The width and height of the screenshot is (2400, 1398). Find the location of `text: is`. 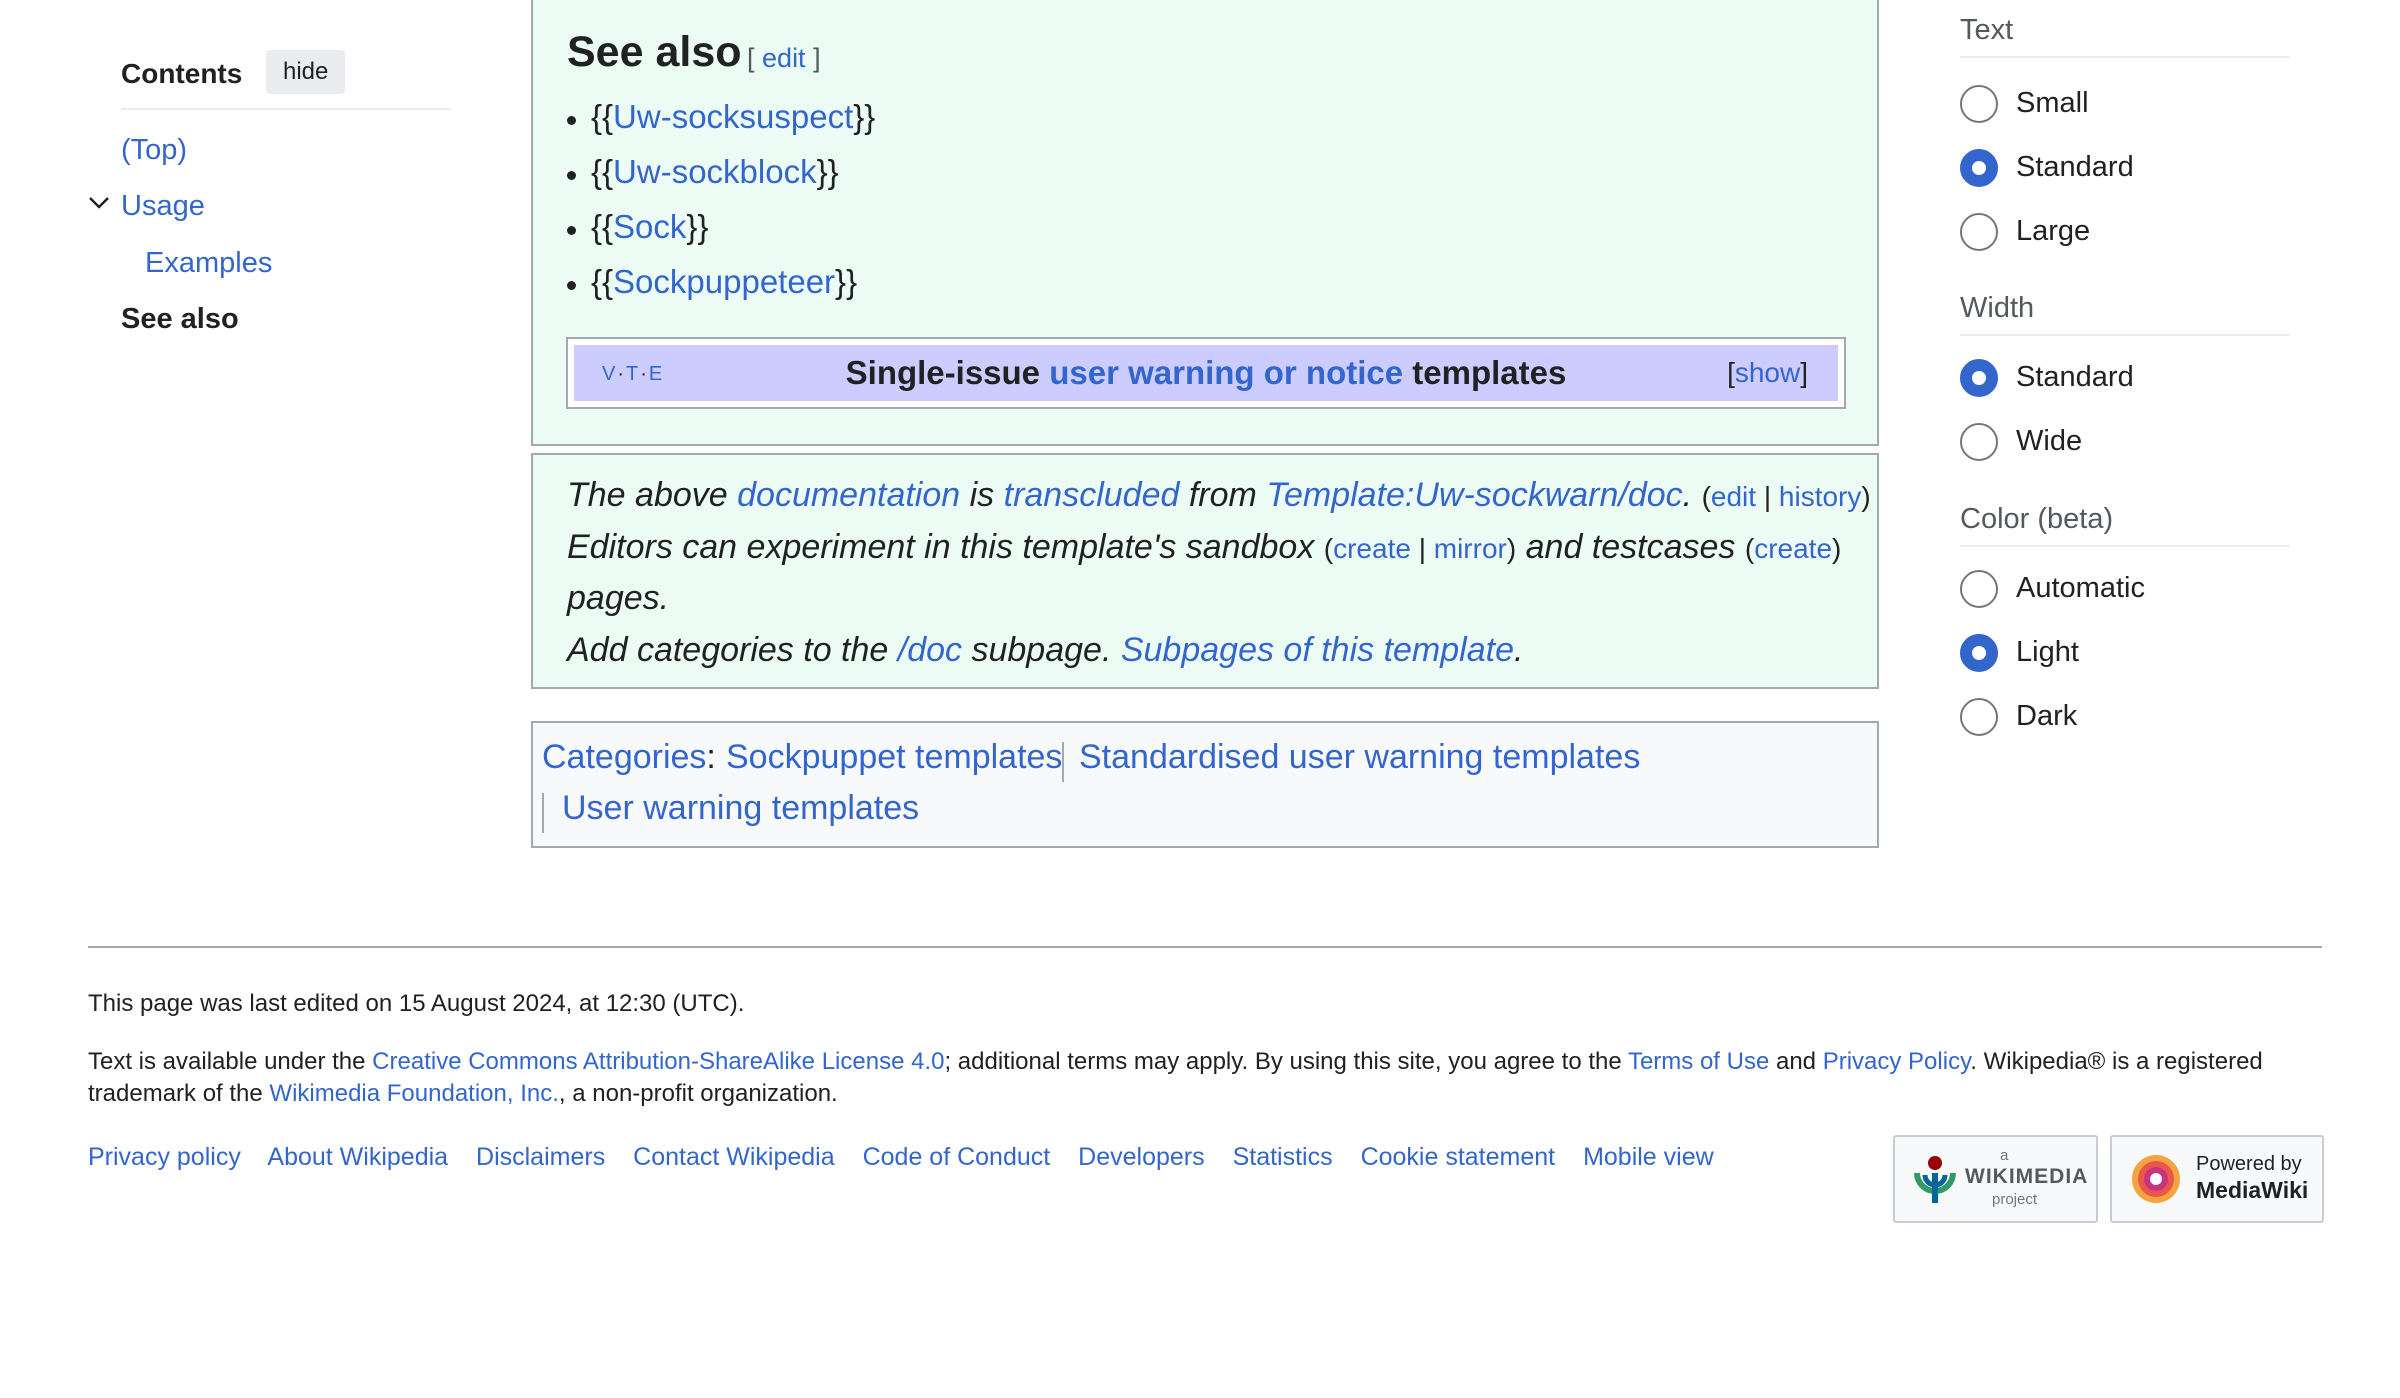

text: is is located at coordinates (982, 495).